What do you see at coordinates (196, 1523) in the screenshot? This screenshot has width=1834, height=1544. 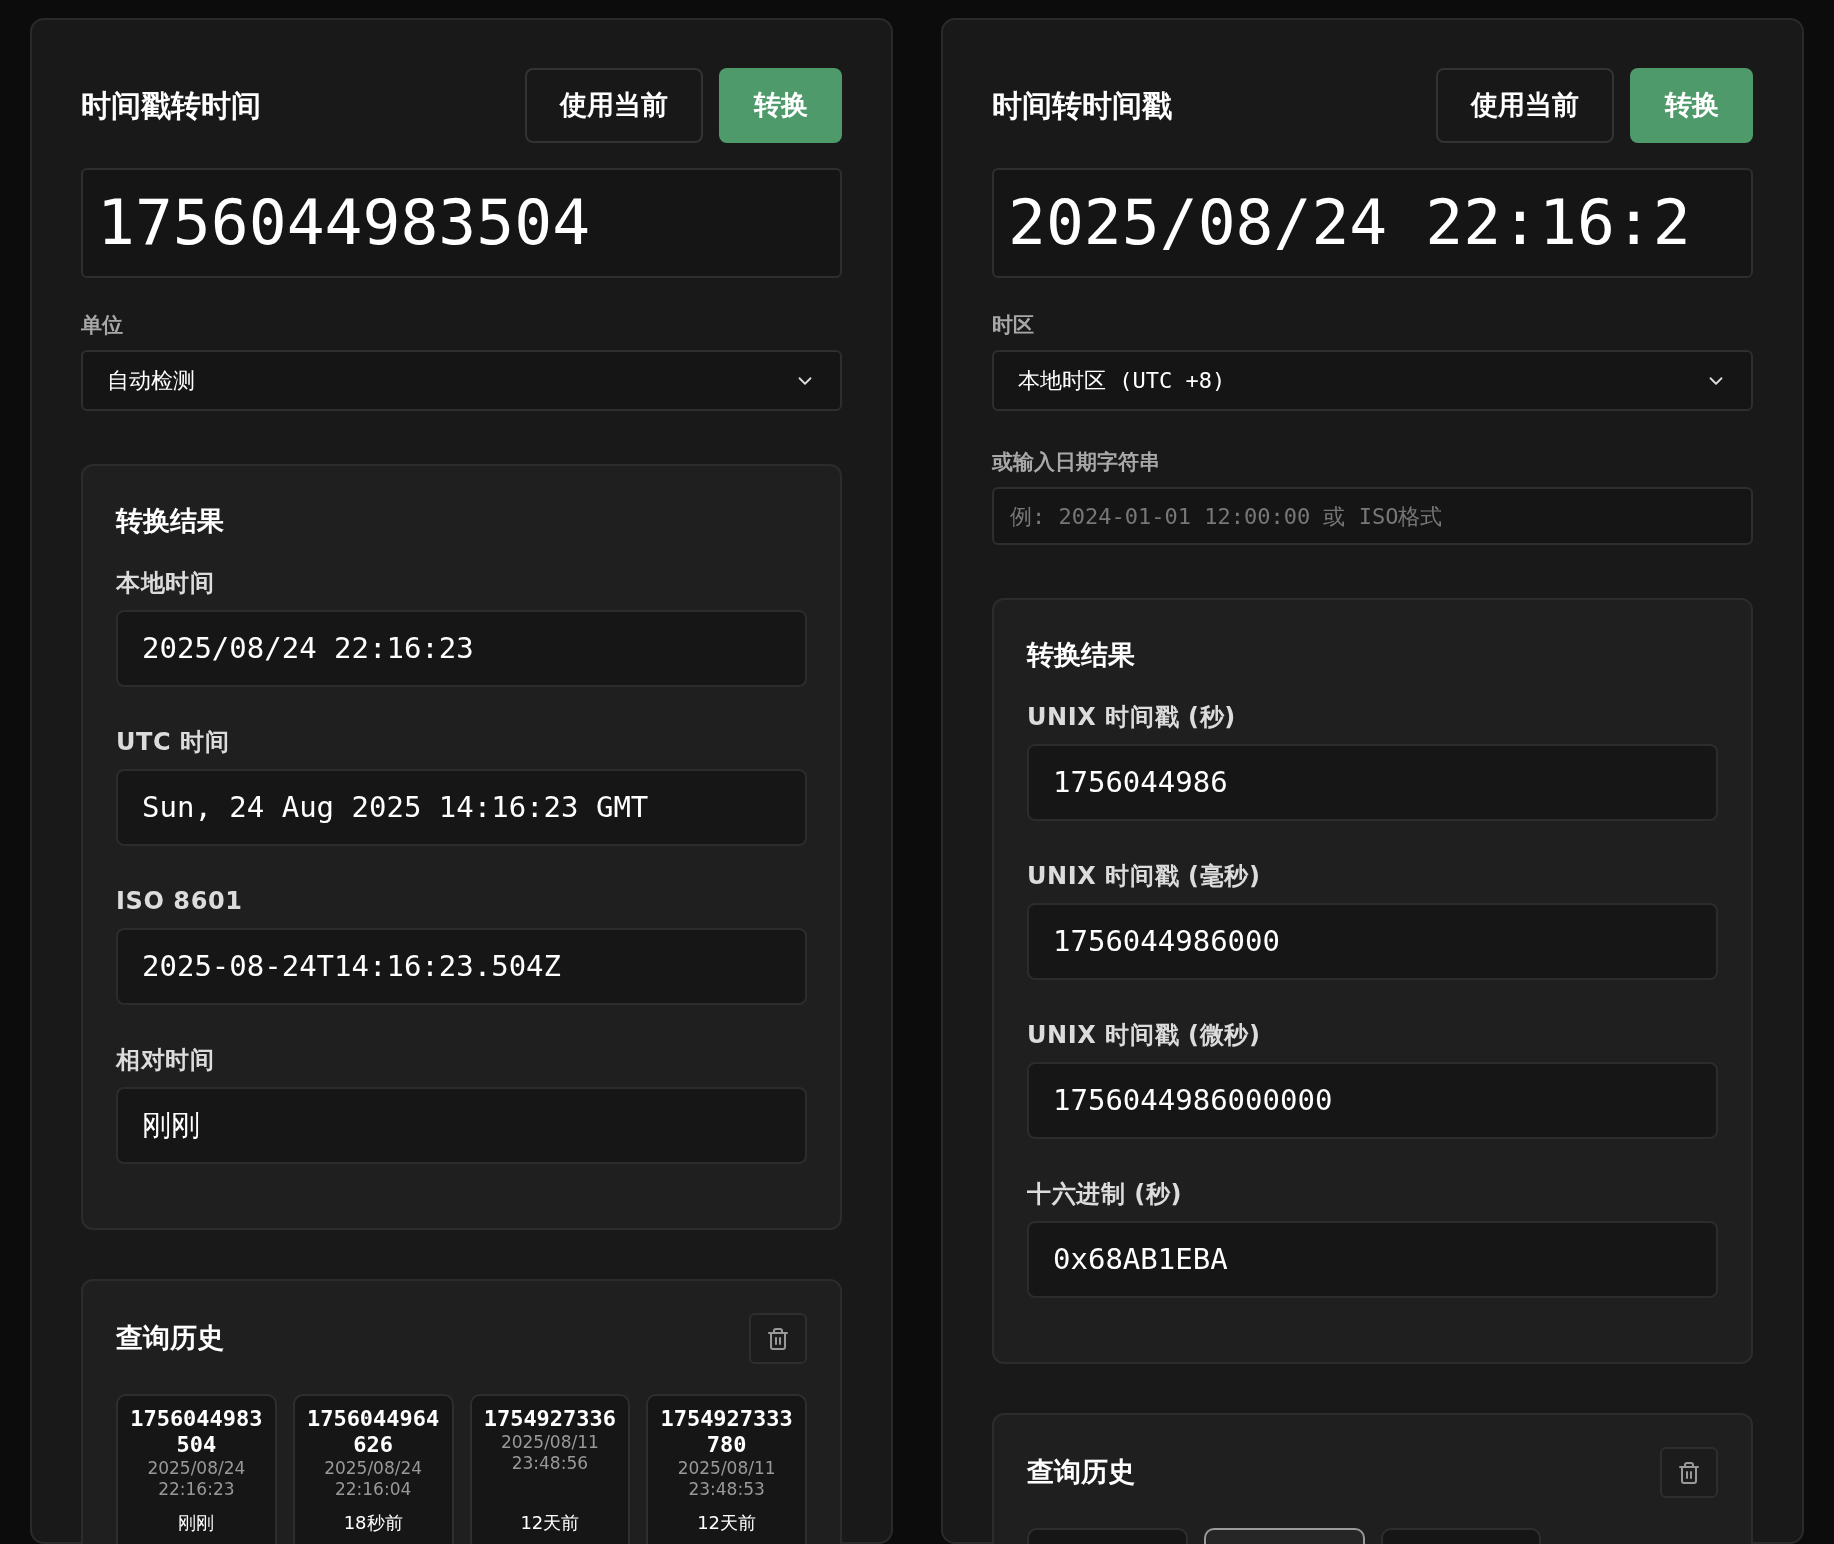 I see `relative-time: 刚刚` at bounding box center [196, 1523].